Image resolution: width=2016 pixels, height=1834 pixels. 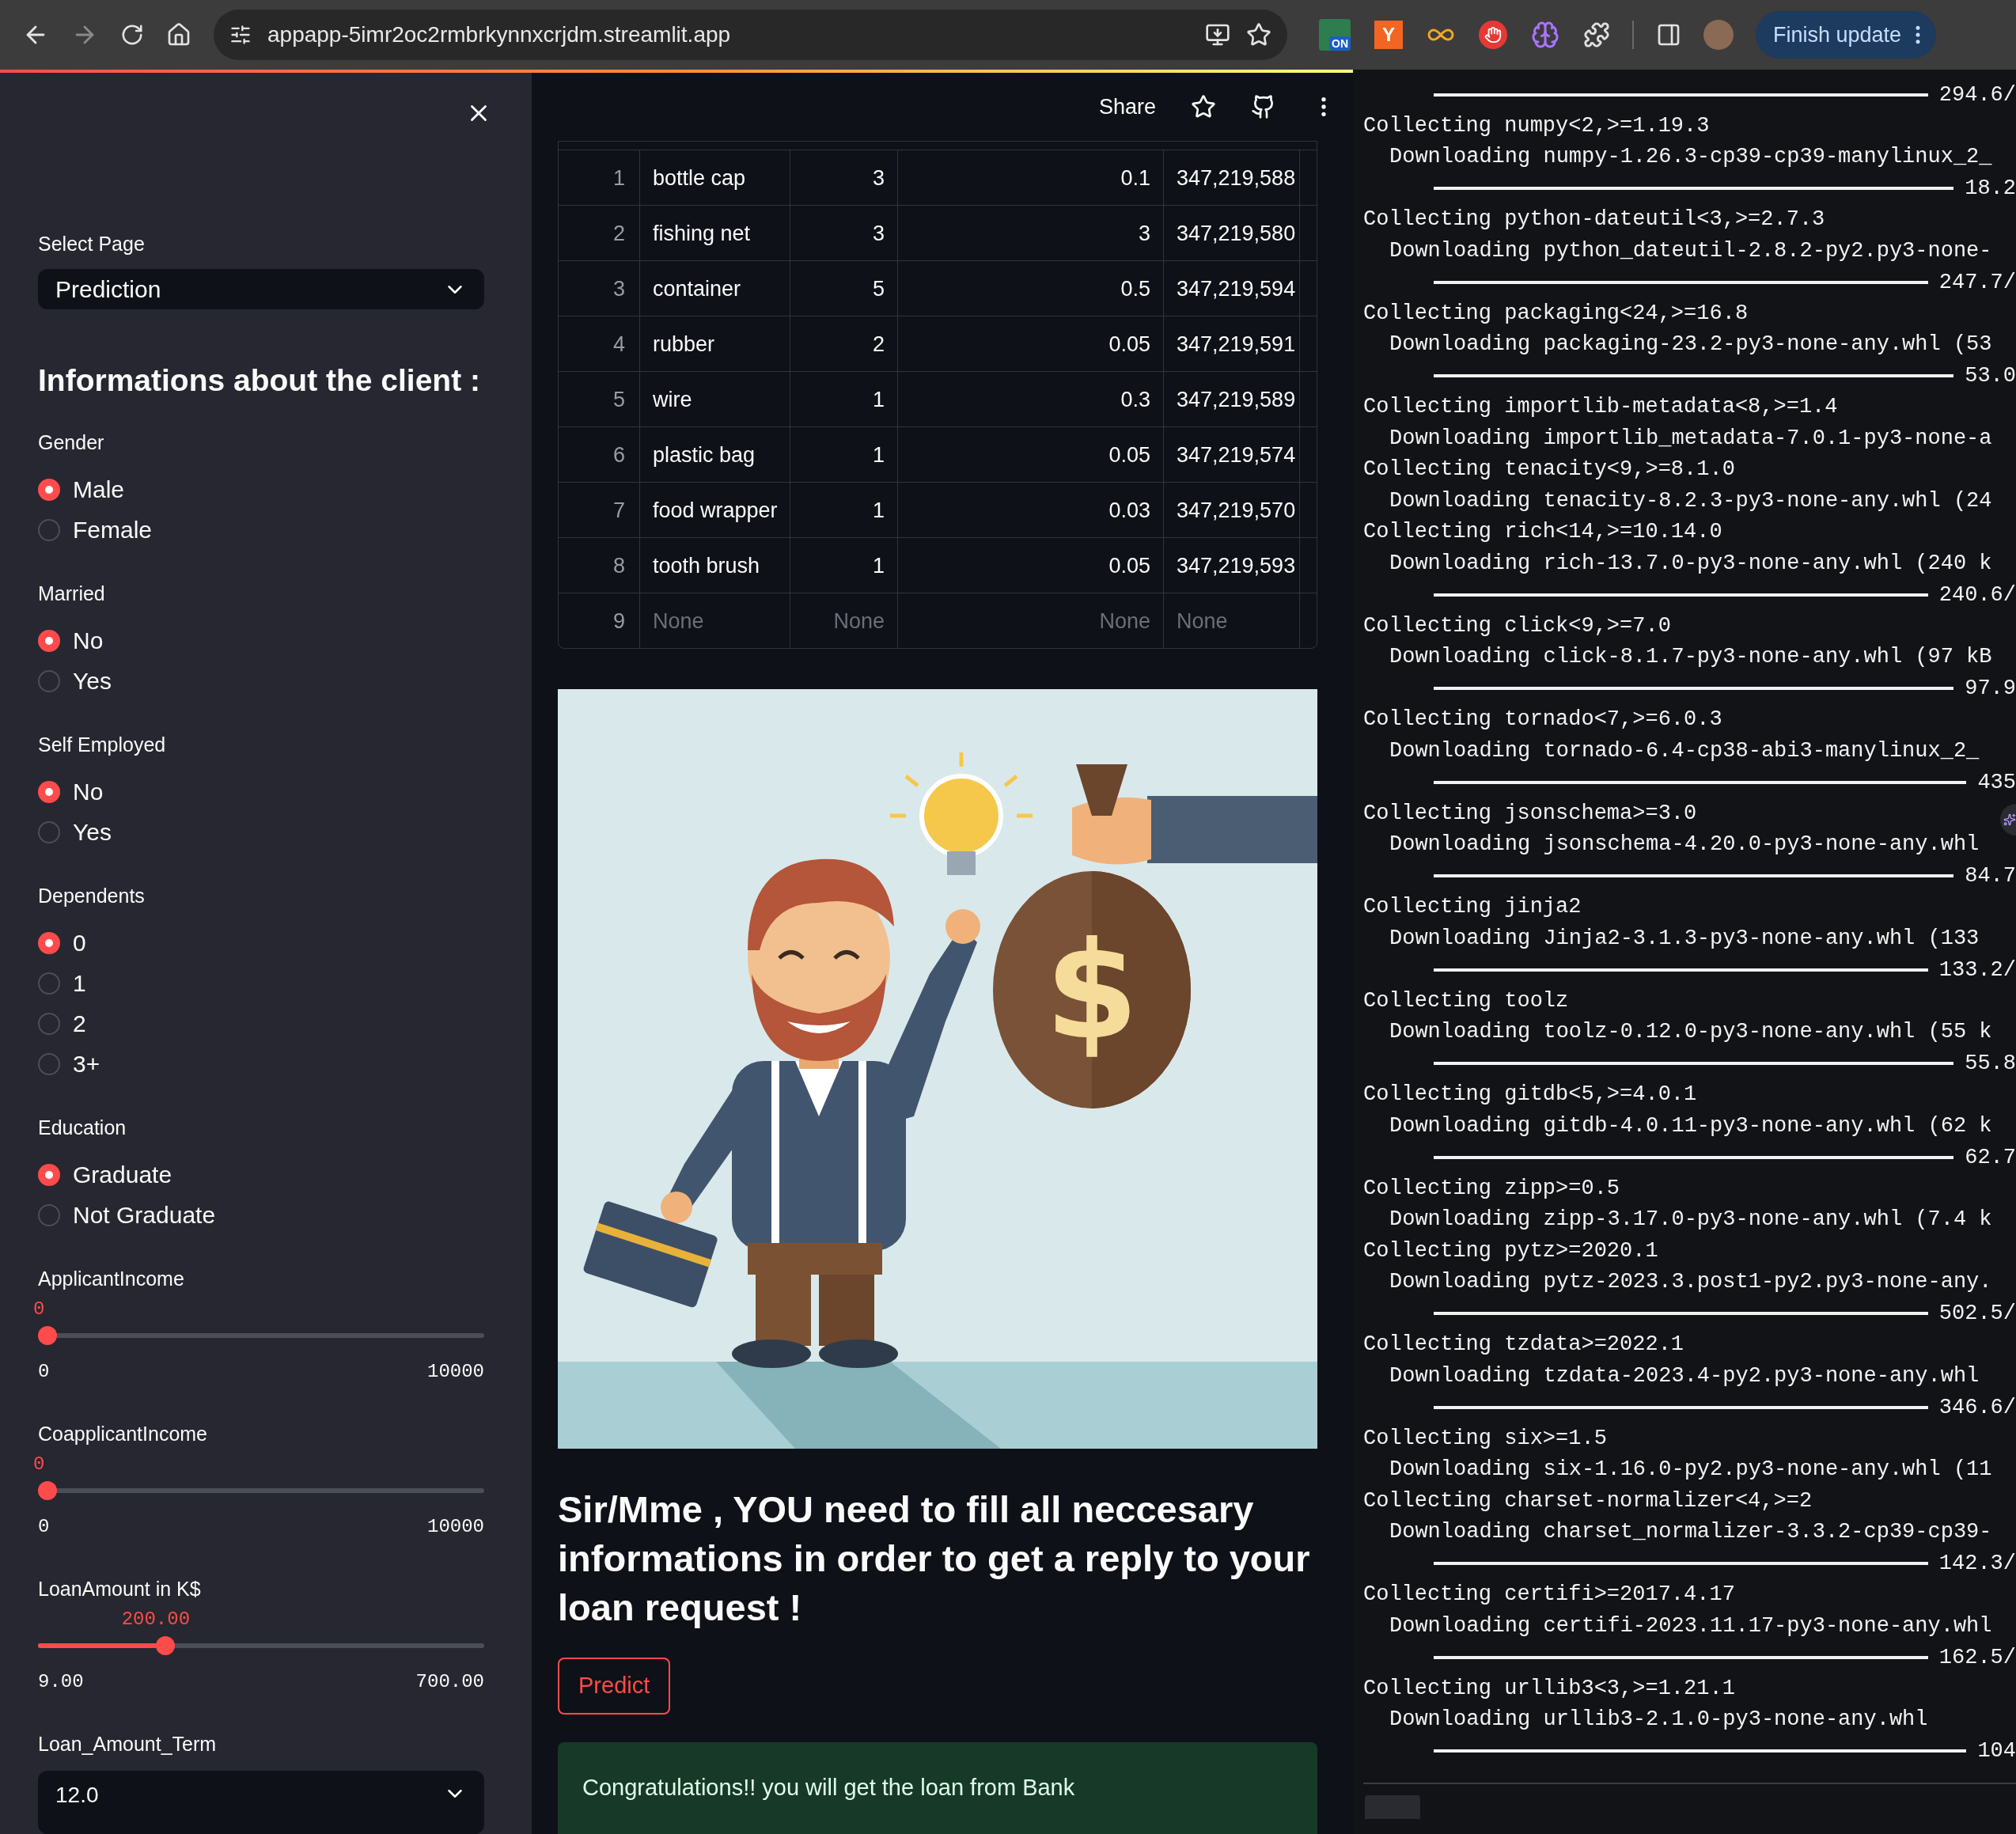 I want to click on progress-reading: 162.5/, so click(x=1977, y=1657).